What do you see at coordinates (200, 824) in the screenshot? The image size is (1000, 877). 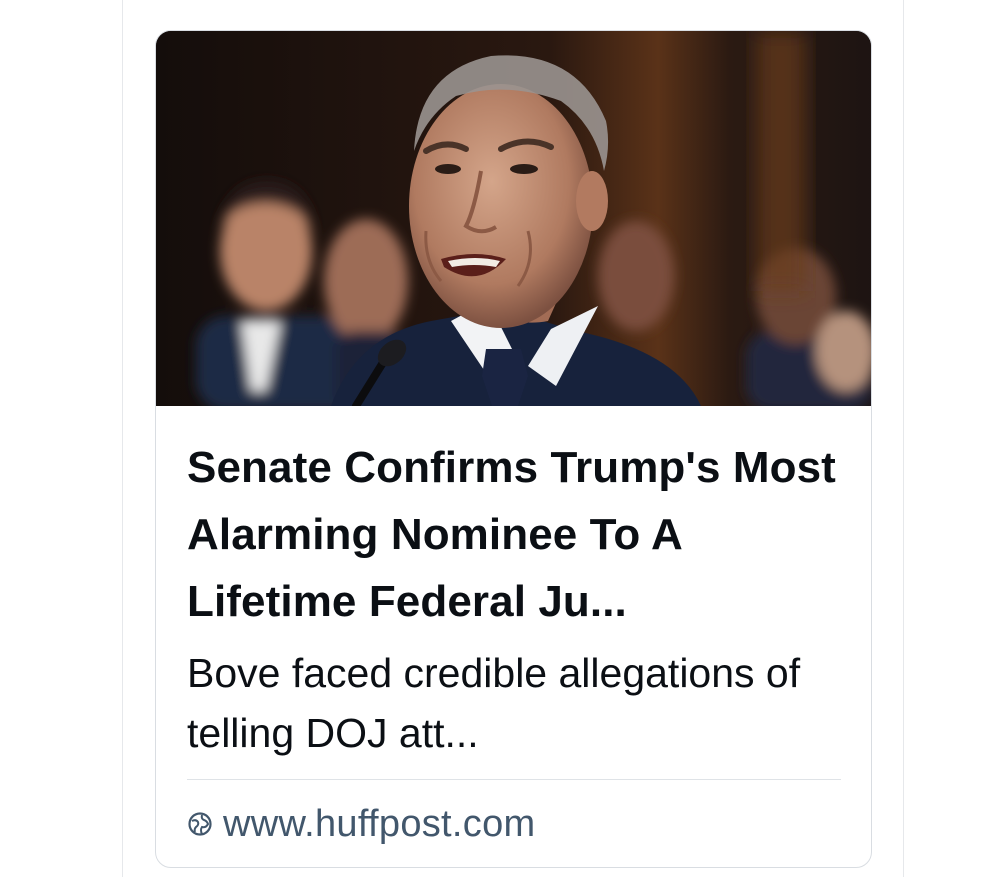 I see `globe-icon` at bounding box center [200, 824].